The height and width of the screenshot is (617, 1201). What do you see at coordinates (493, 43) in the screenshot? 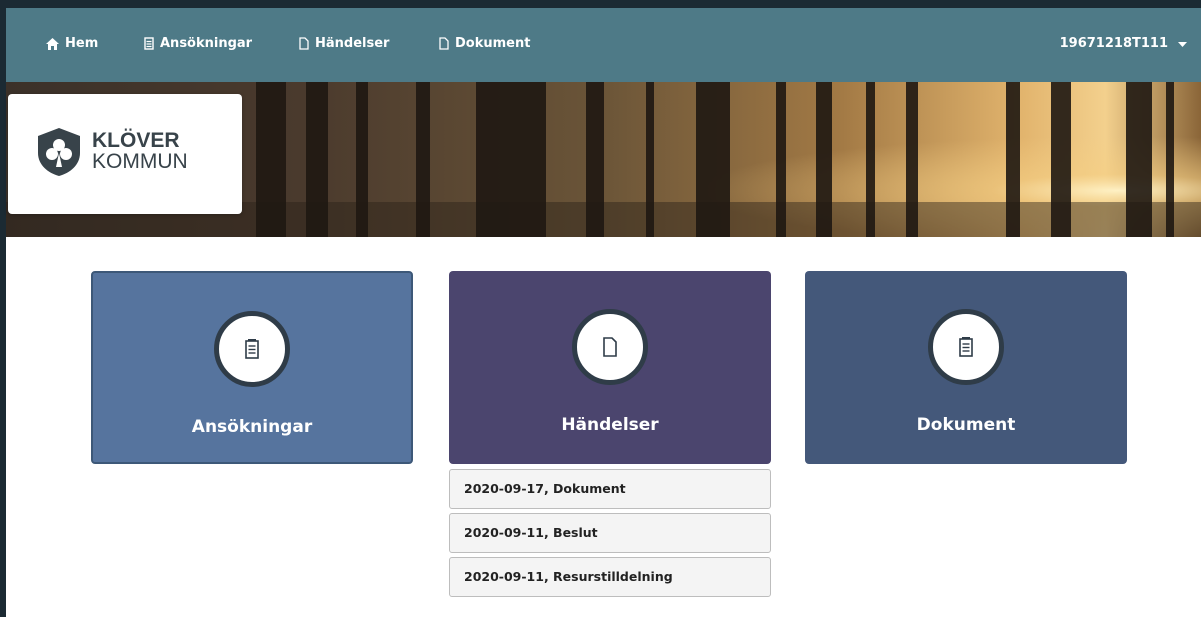
I see `nav-item-label: Dokument` at bounding box center [493, 43].